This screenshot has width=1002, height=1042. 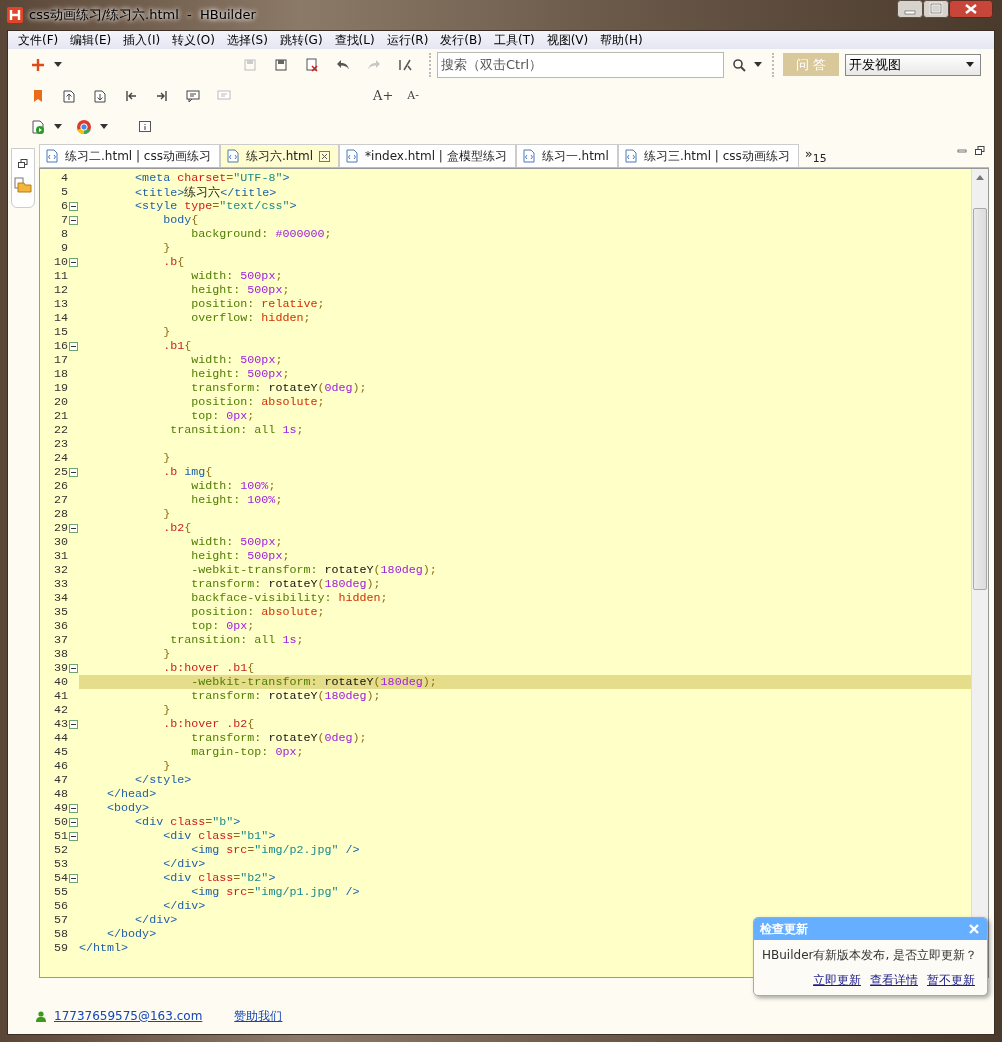 What do you see at coordinates (247, 40) in the screenshot?
I see `menu-item: 选择(S)` at bounding box center [247, 40].